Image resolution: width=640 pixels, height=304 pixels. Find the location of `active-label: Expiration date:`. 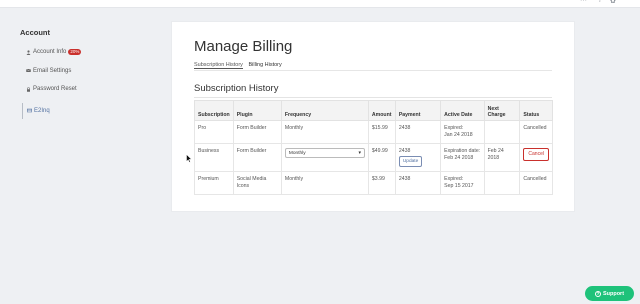

active-label: Expiration date: is located at coordinates (462, 151).